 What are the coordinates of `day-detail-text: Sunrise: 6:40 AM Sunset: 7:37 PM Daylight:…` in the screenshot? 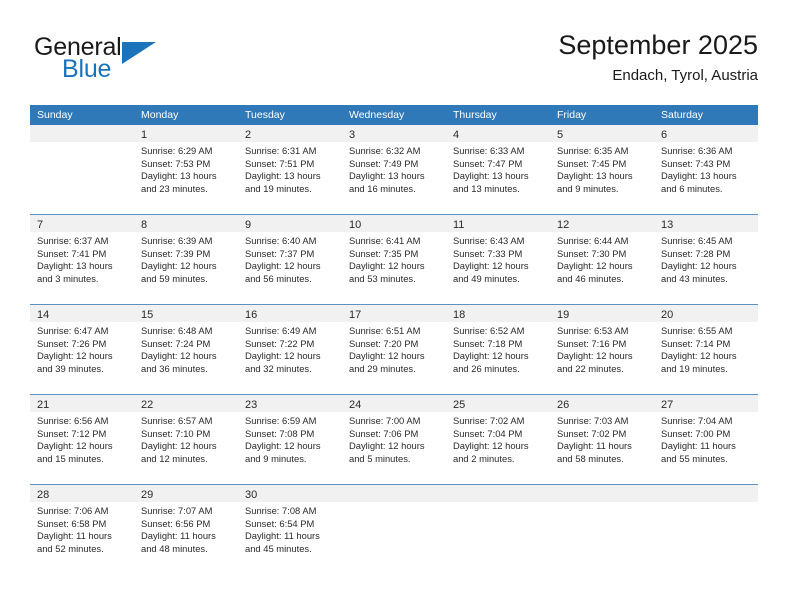 It's located at (290, 258).